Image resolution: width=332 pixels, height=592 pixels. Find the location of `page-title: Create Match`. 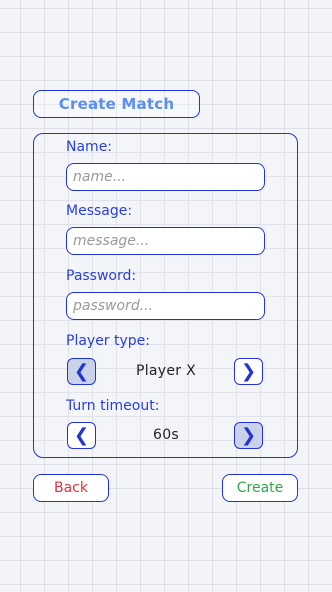

page-title: Create Match is located at coordinates (116, 104).